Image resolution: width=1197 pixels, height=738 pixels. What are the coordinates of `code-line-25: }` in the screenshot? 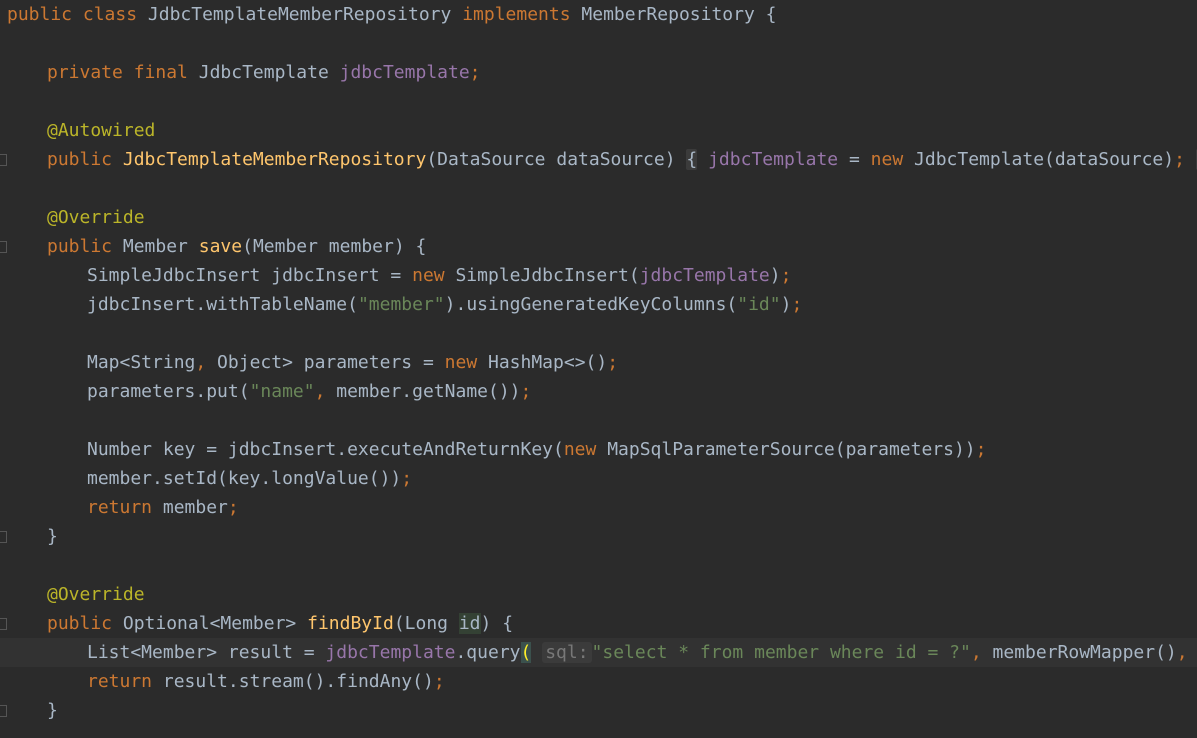 It's located at (598, 710).